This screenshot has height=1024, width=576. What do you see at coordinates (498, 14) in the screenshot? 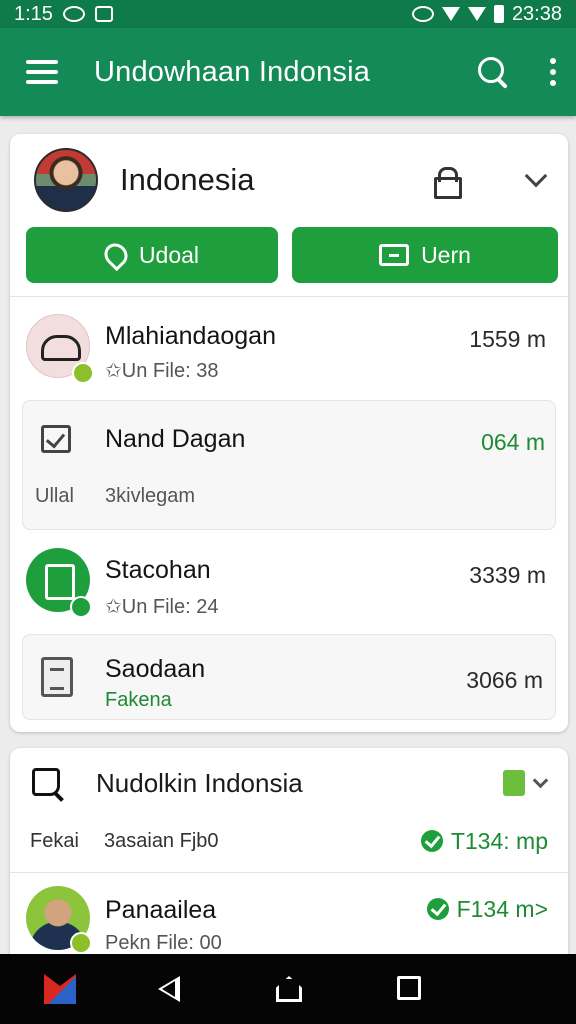
I see `battery-icon` at bounding box center [498, 14].